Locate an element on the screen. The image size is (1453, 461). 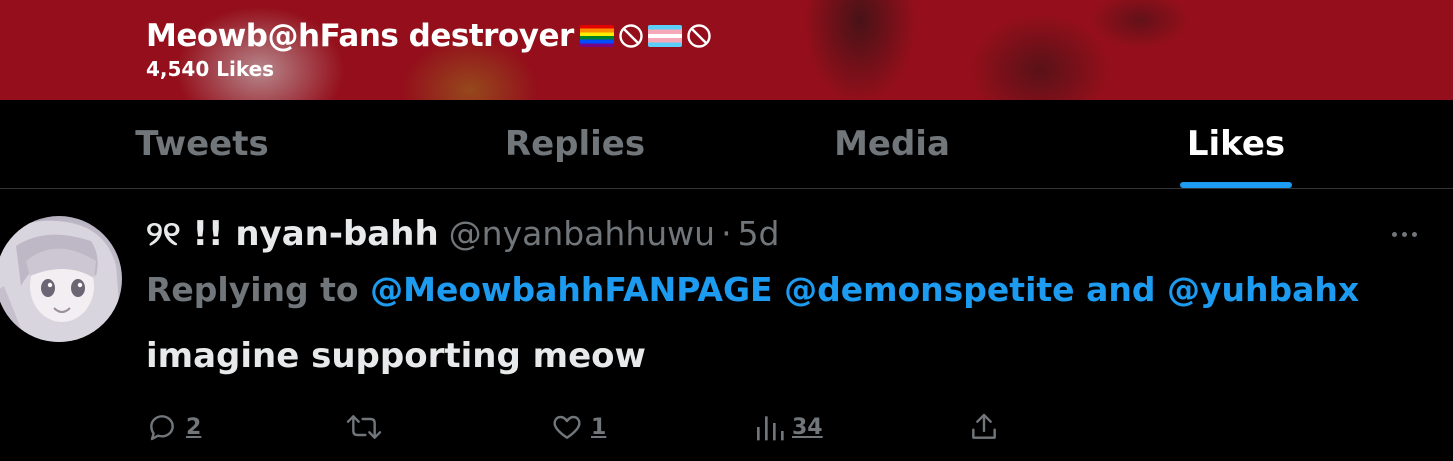
avatar is located at coordinates (61, 279).